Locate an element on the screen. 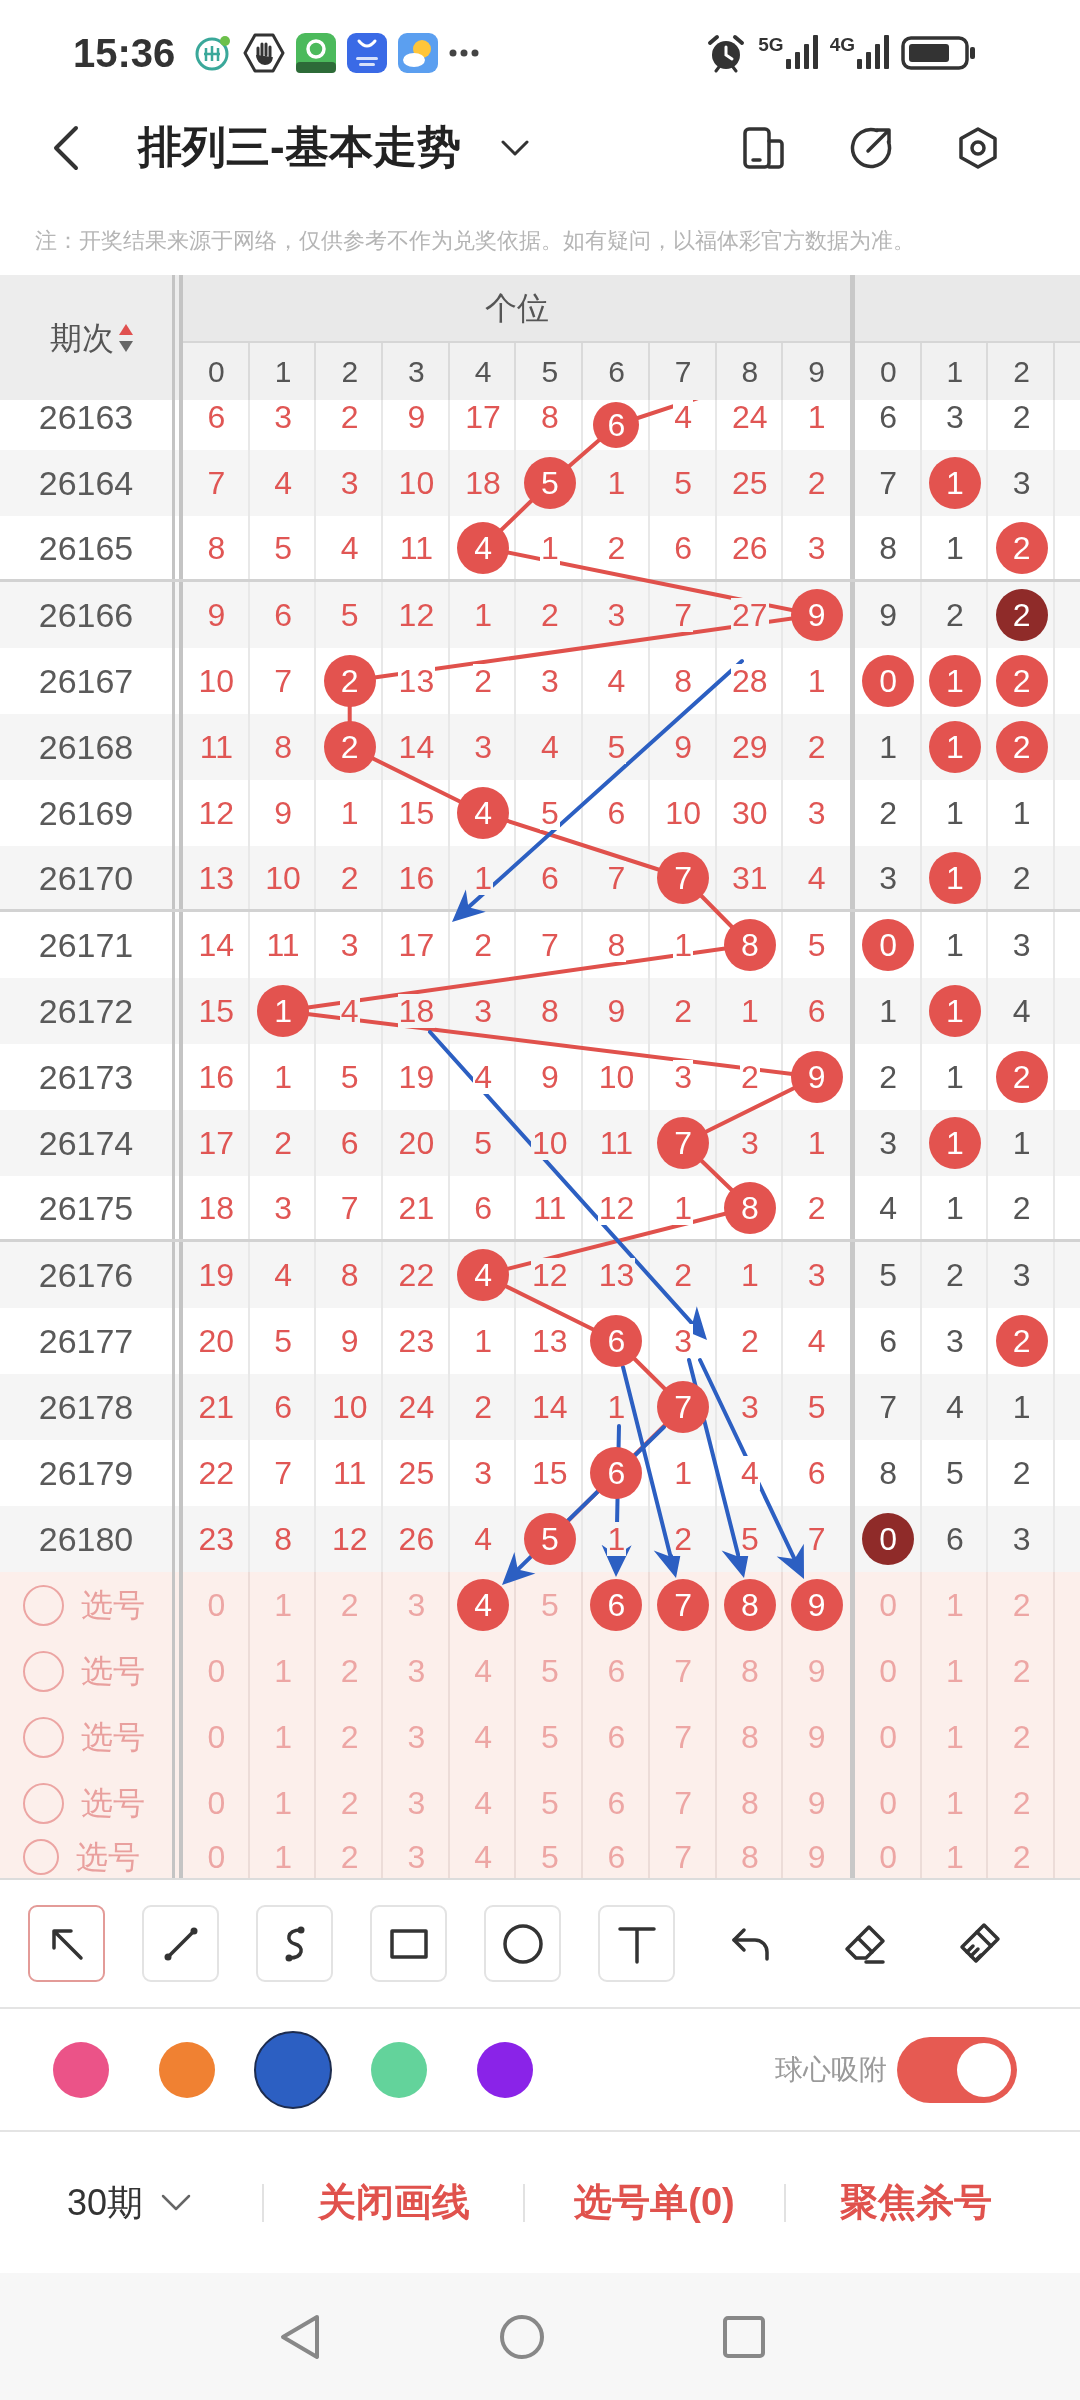  period-number: 26174 is located at coordinates (86, 1143).